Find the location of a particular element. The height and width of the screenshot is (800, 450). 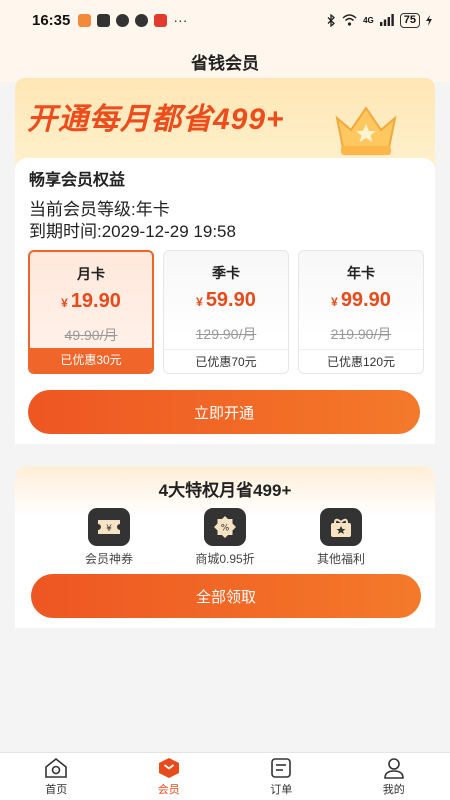

nav-label: 首页 is located at coordinates (56, 789).